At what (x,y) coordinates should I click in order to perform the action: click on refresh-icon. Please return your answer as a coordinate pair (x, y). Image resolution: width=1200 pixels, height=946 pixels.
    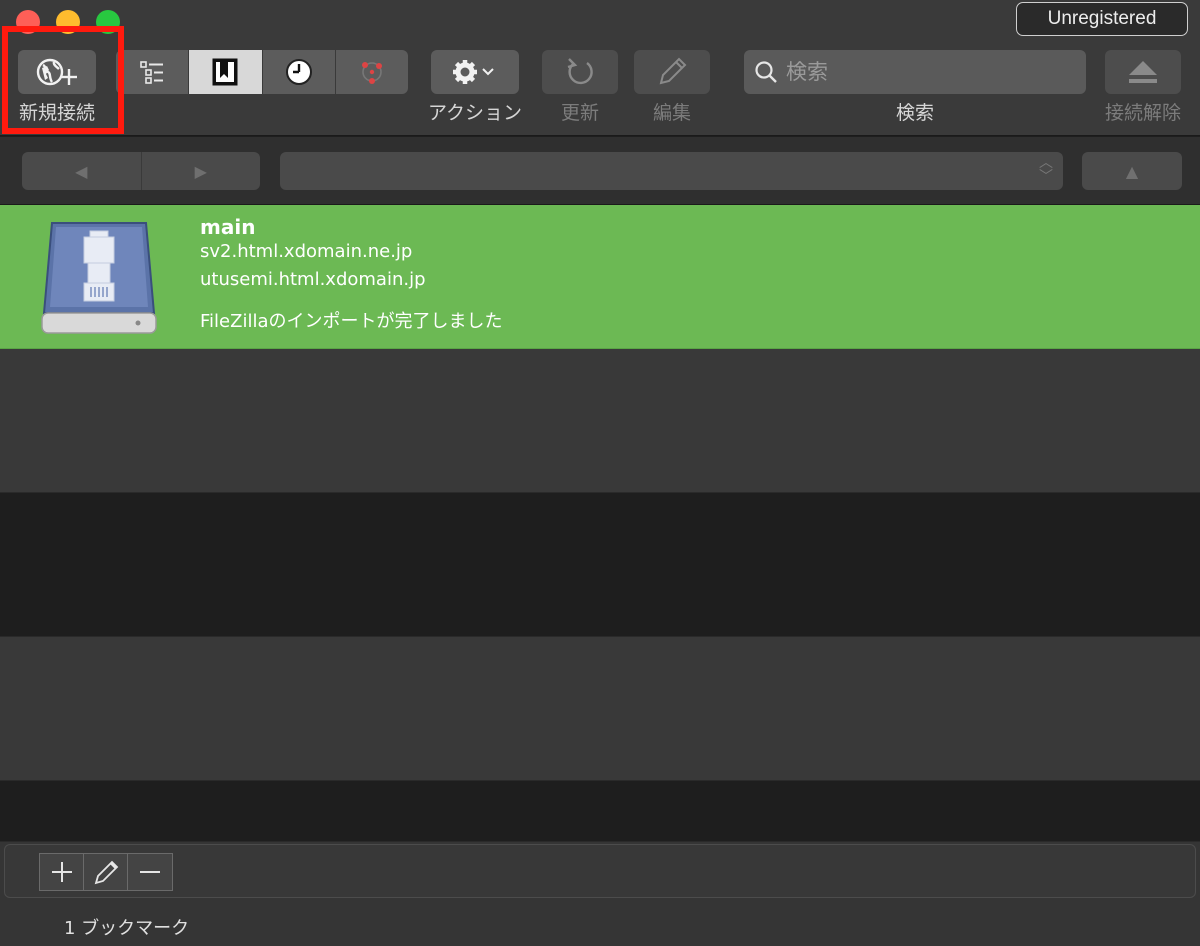
    Looking at the image, I should click on (580, 71).